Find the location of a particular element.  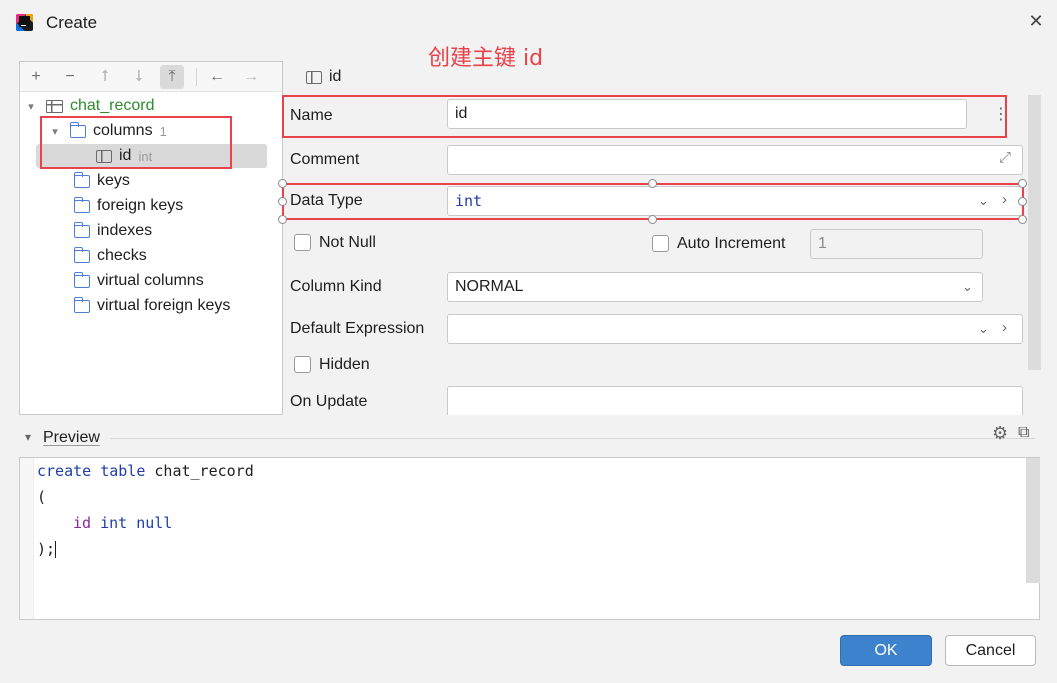

default-expression-field is located at coordinates (735, 329).